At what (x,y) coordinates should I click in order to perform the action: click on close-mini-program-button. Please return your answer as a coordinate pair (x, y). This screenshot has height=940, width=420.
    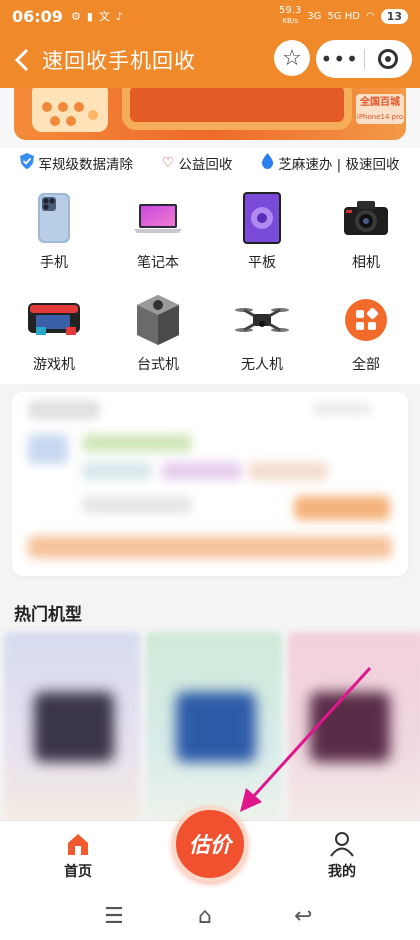
    Looking at the image, I should click on (388, 59).